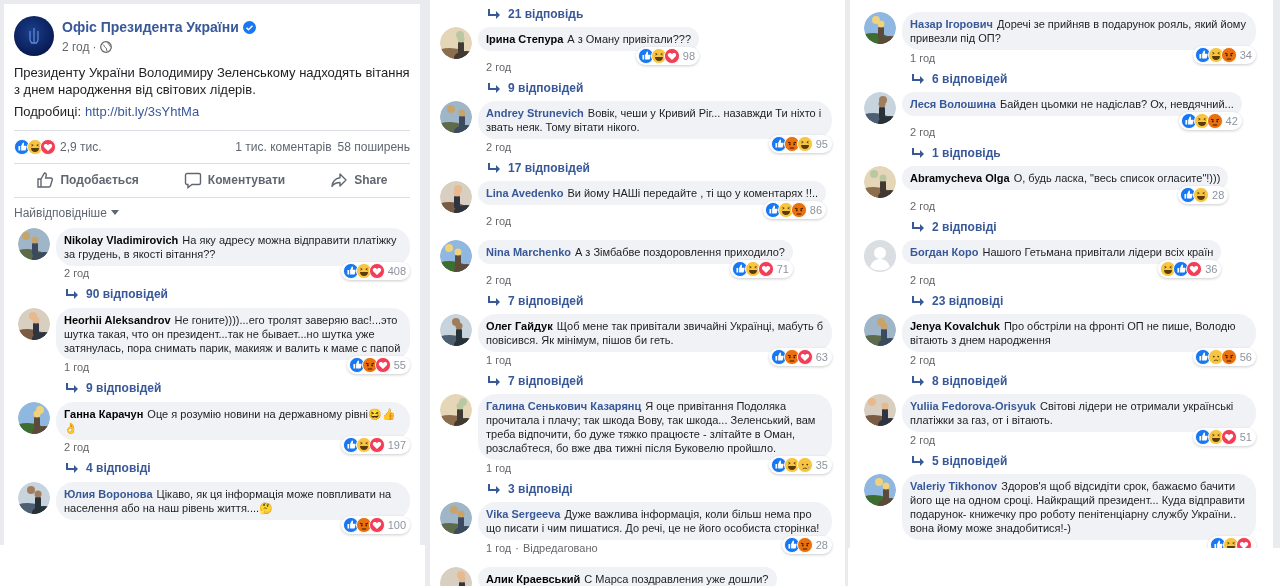  Describe the element at coordinates (528, 252) in the screenshot. I see `commenter-name: Nina Marchenko` at that location.